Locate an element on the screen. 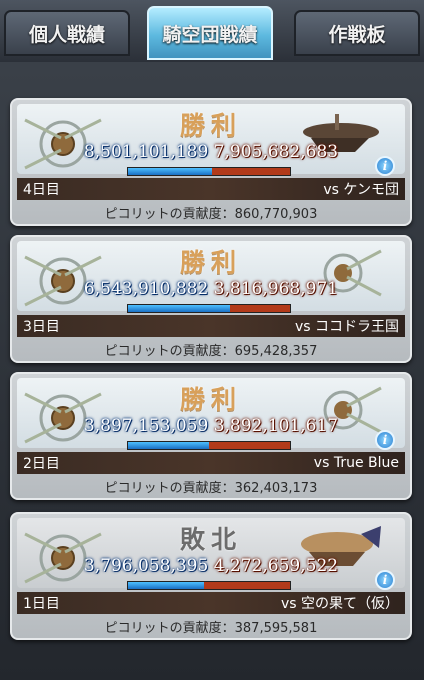  day-label: 1日目 is located at coordinates (41, 604).